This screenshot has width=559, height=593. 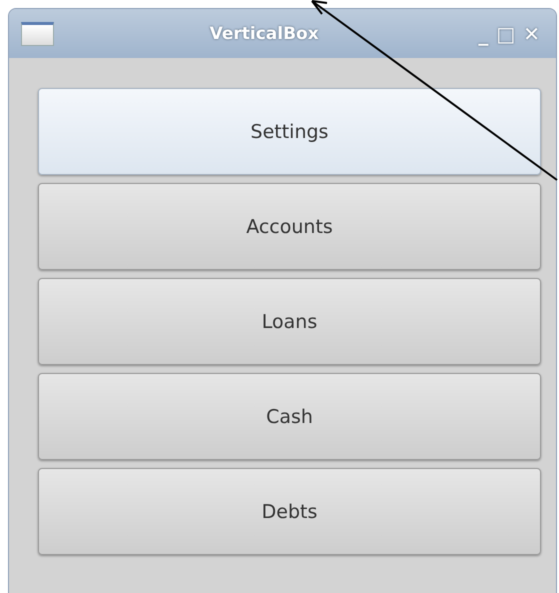 I want to click on app-icon, so click(x=37, y=34).